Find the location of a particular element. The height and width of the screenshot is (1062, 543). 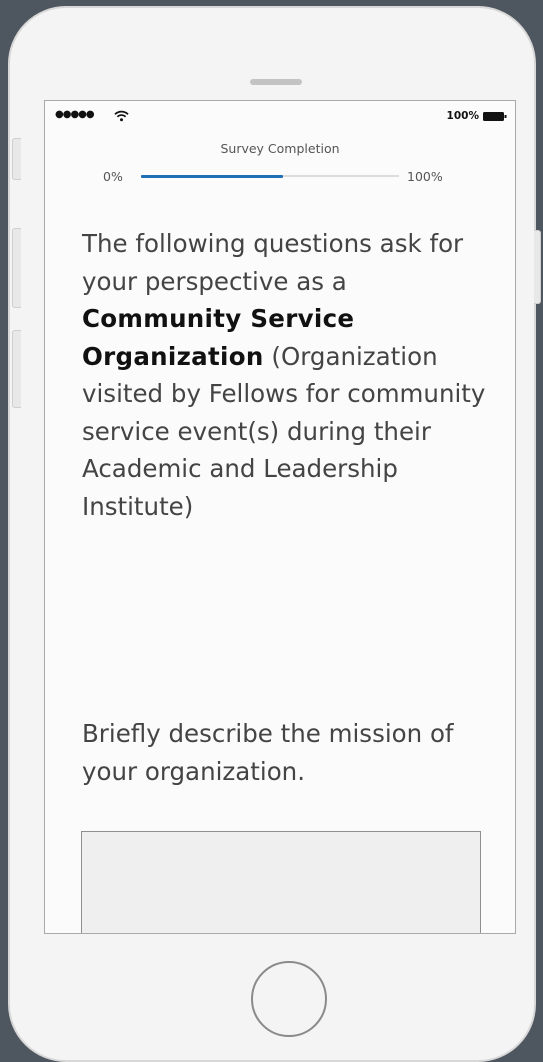

progress-bar-fill is located at coordinates (212, 176).